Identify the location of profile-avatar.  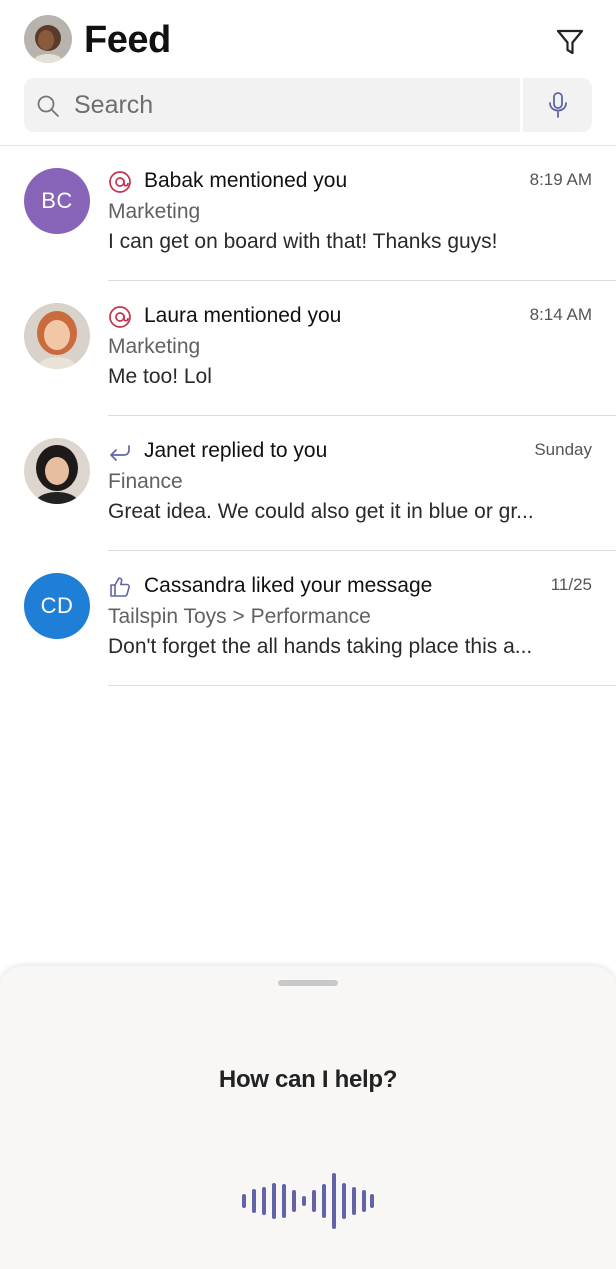
(48, 39).